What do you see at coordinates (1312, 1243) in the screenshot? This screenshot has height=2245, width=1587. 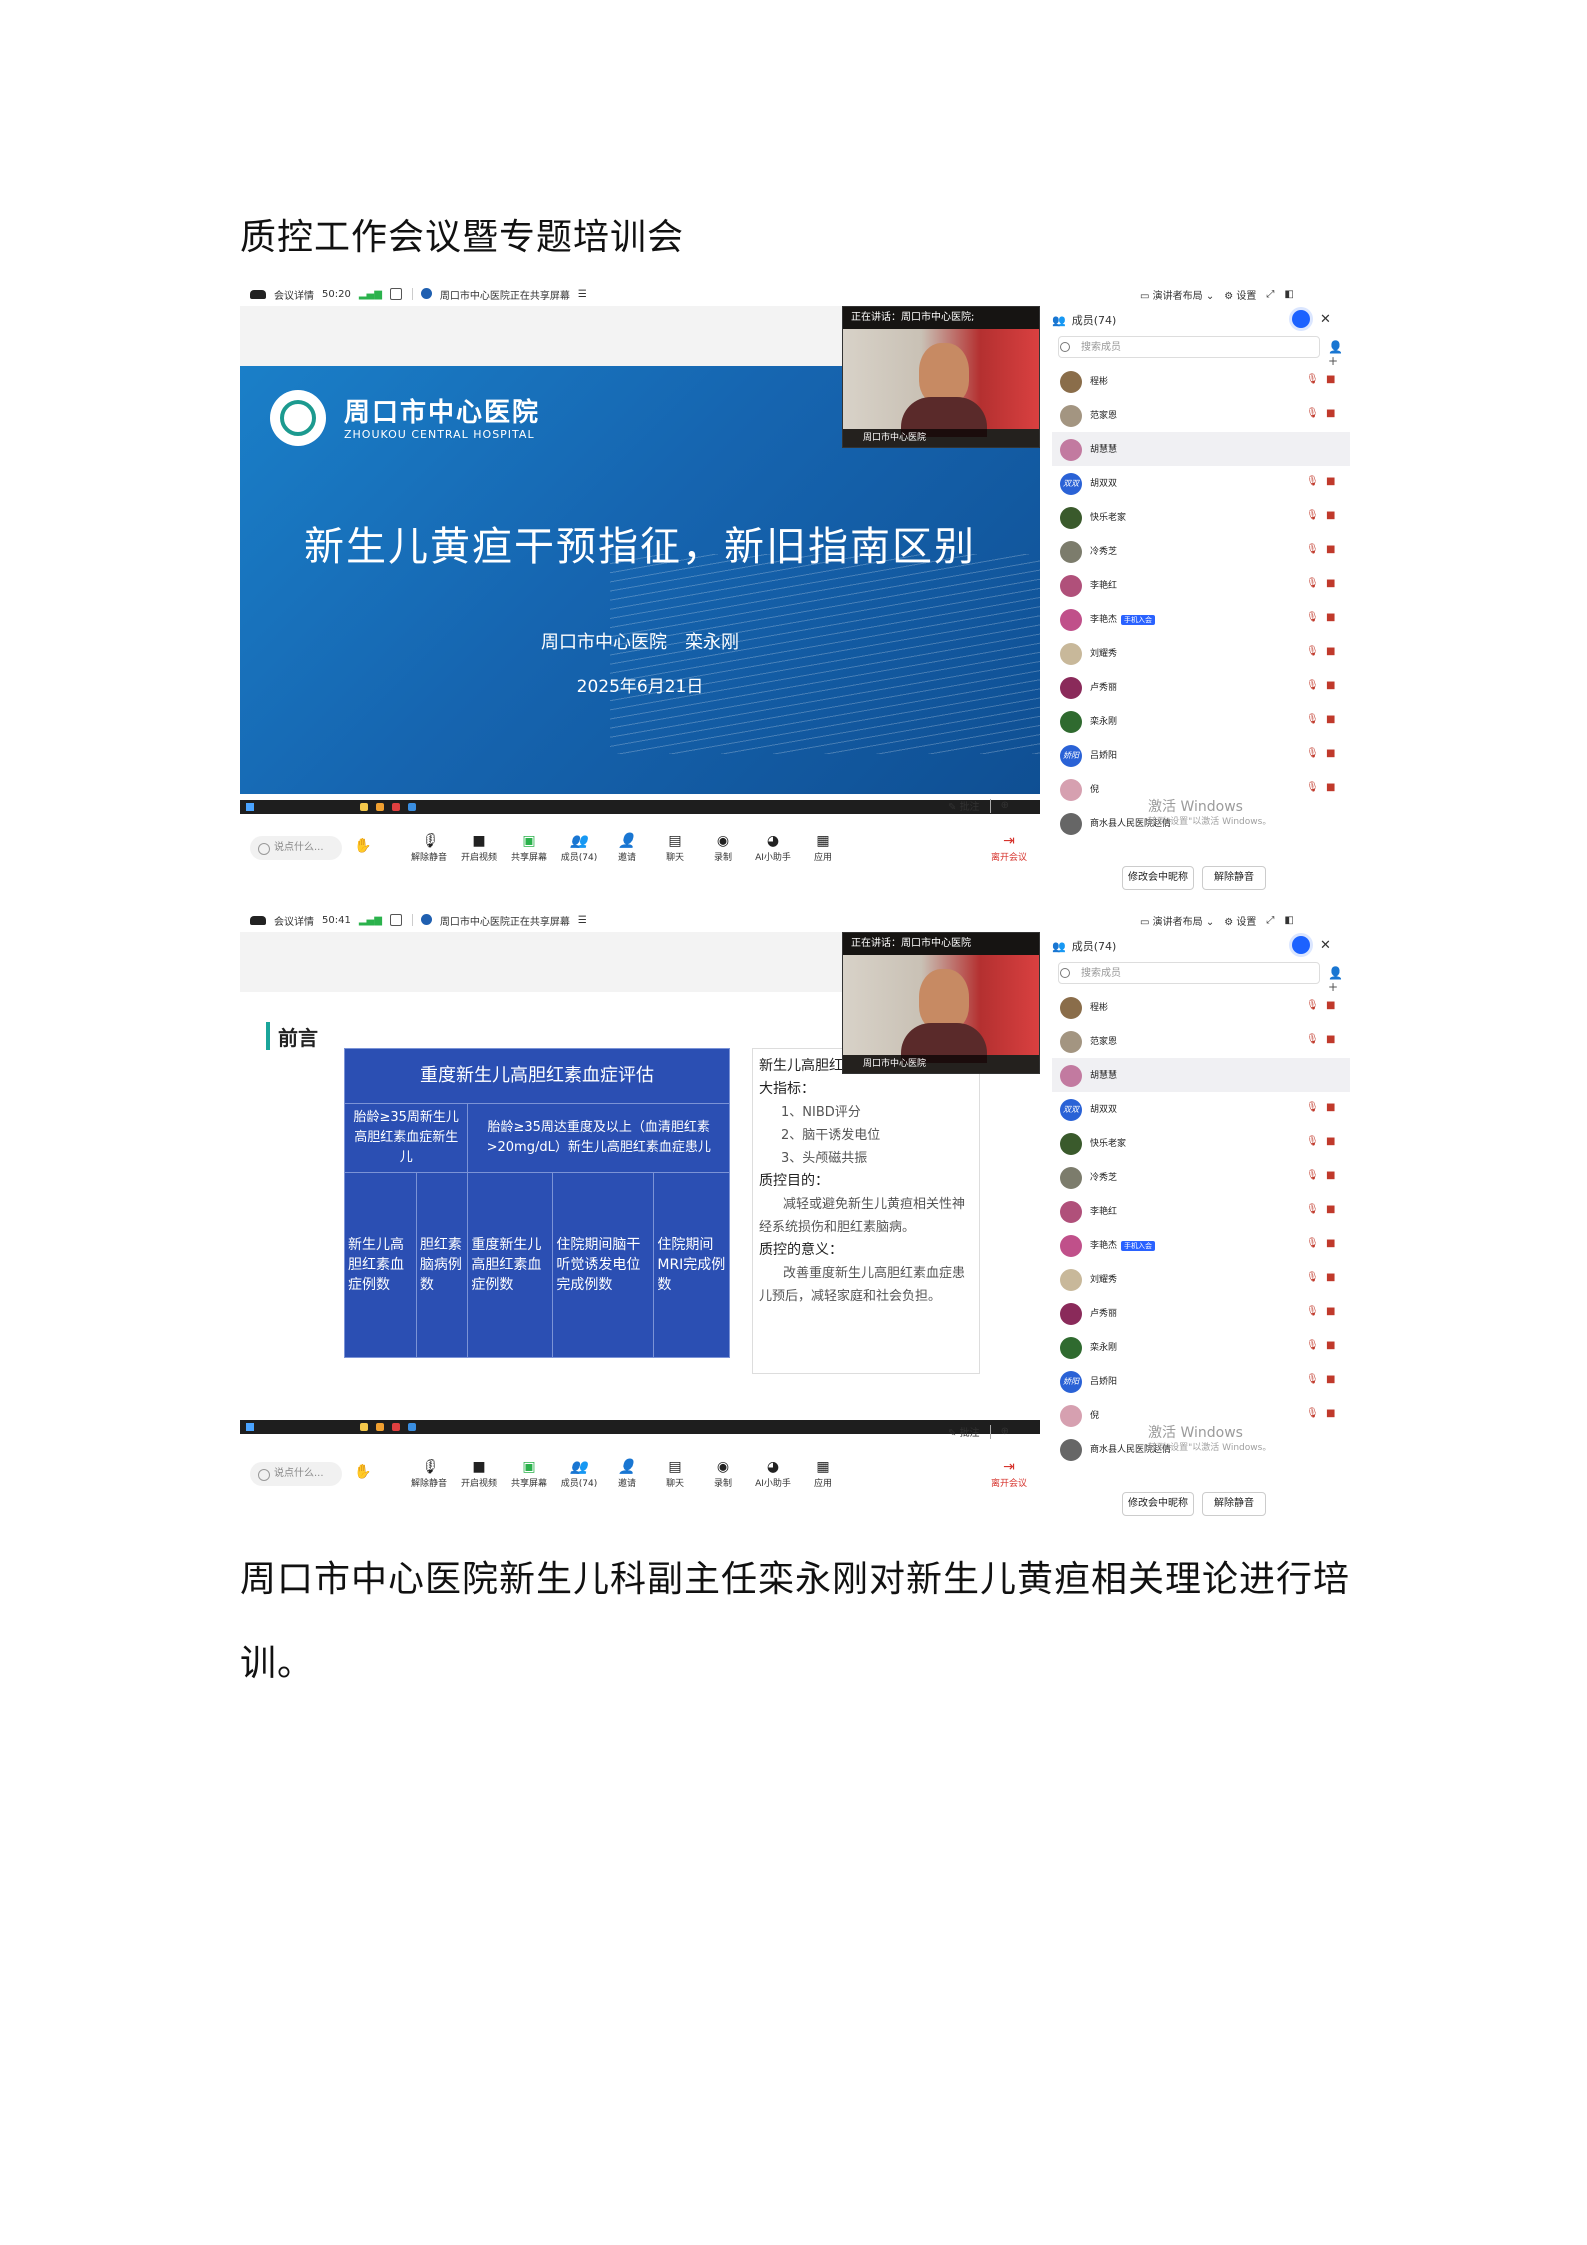 I see `mic-muted-icon: 🎙` at bounding box center [1312, 1243].